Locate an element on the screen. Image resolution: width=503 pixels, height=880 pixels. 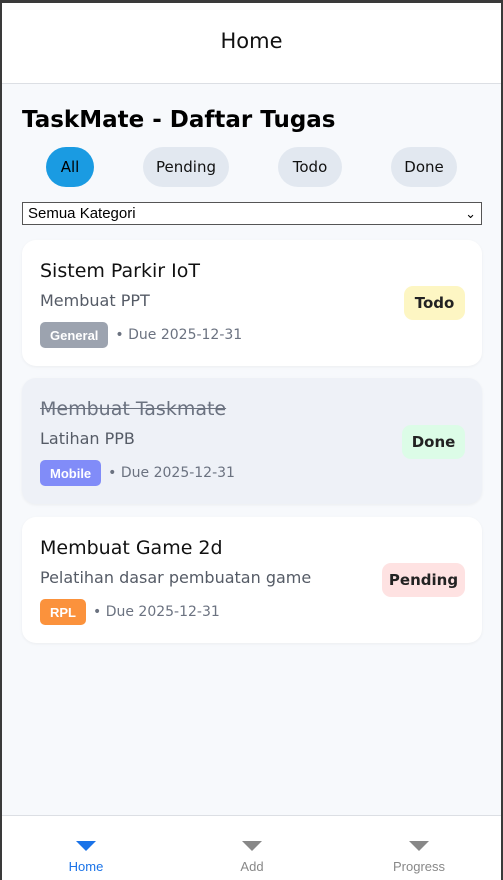
task-meta: Mobile • Due 2025-12-31 is located at coordinates (137, 473).